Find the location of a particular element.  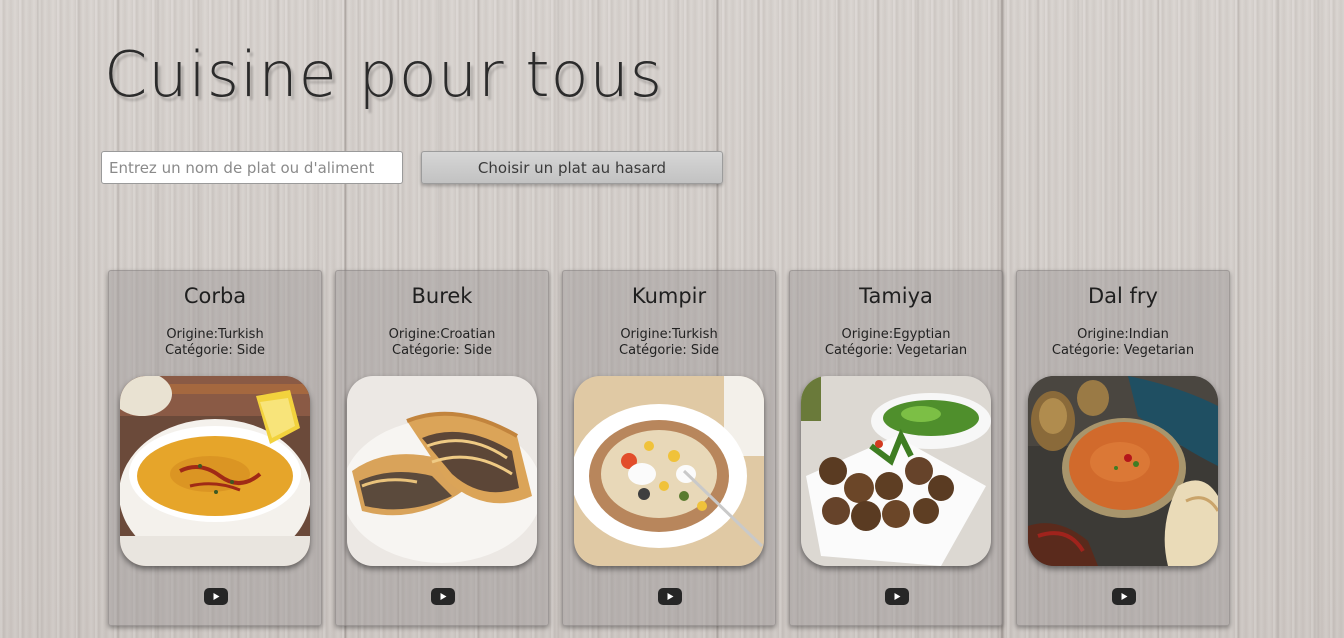

meal-title: Tamiya is located at coordinates (896, 296).